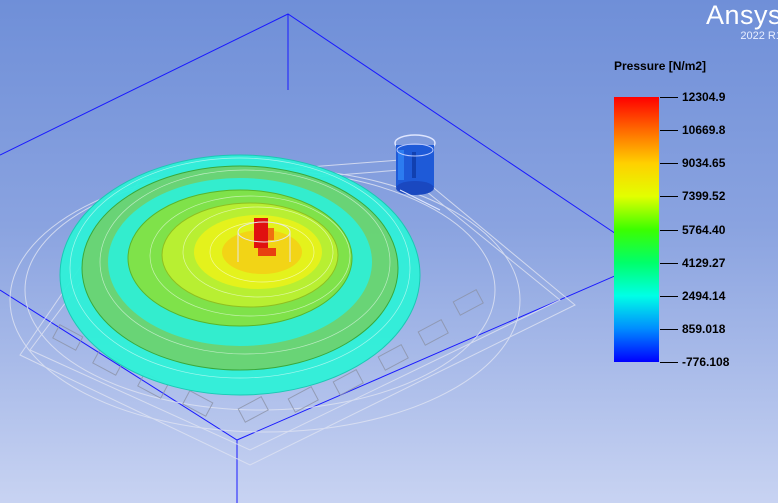  I want to click on brand: Ansys 2022 R1, so click(742, 21).